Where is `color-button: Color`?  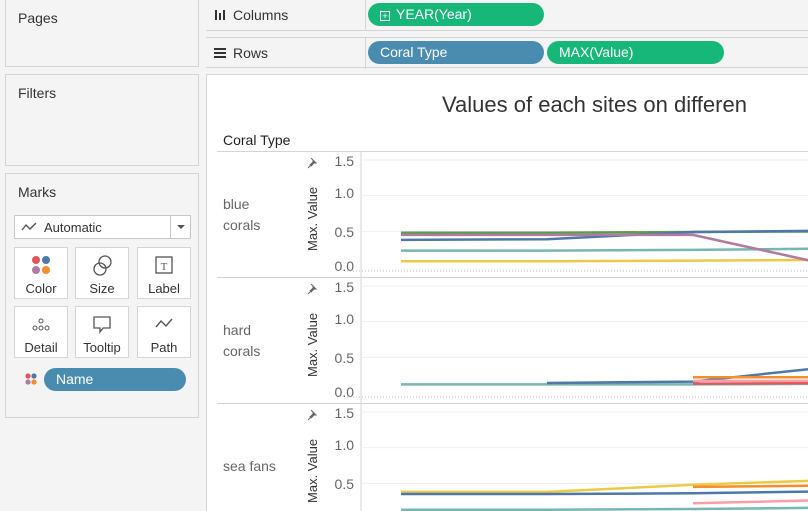
color-button: Color is located at coordinates (41, 273).